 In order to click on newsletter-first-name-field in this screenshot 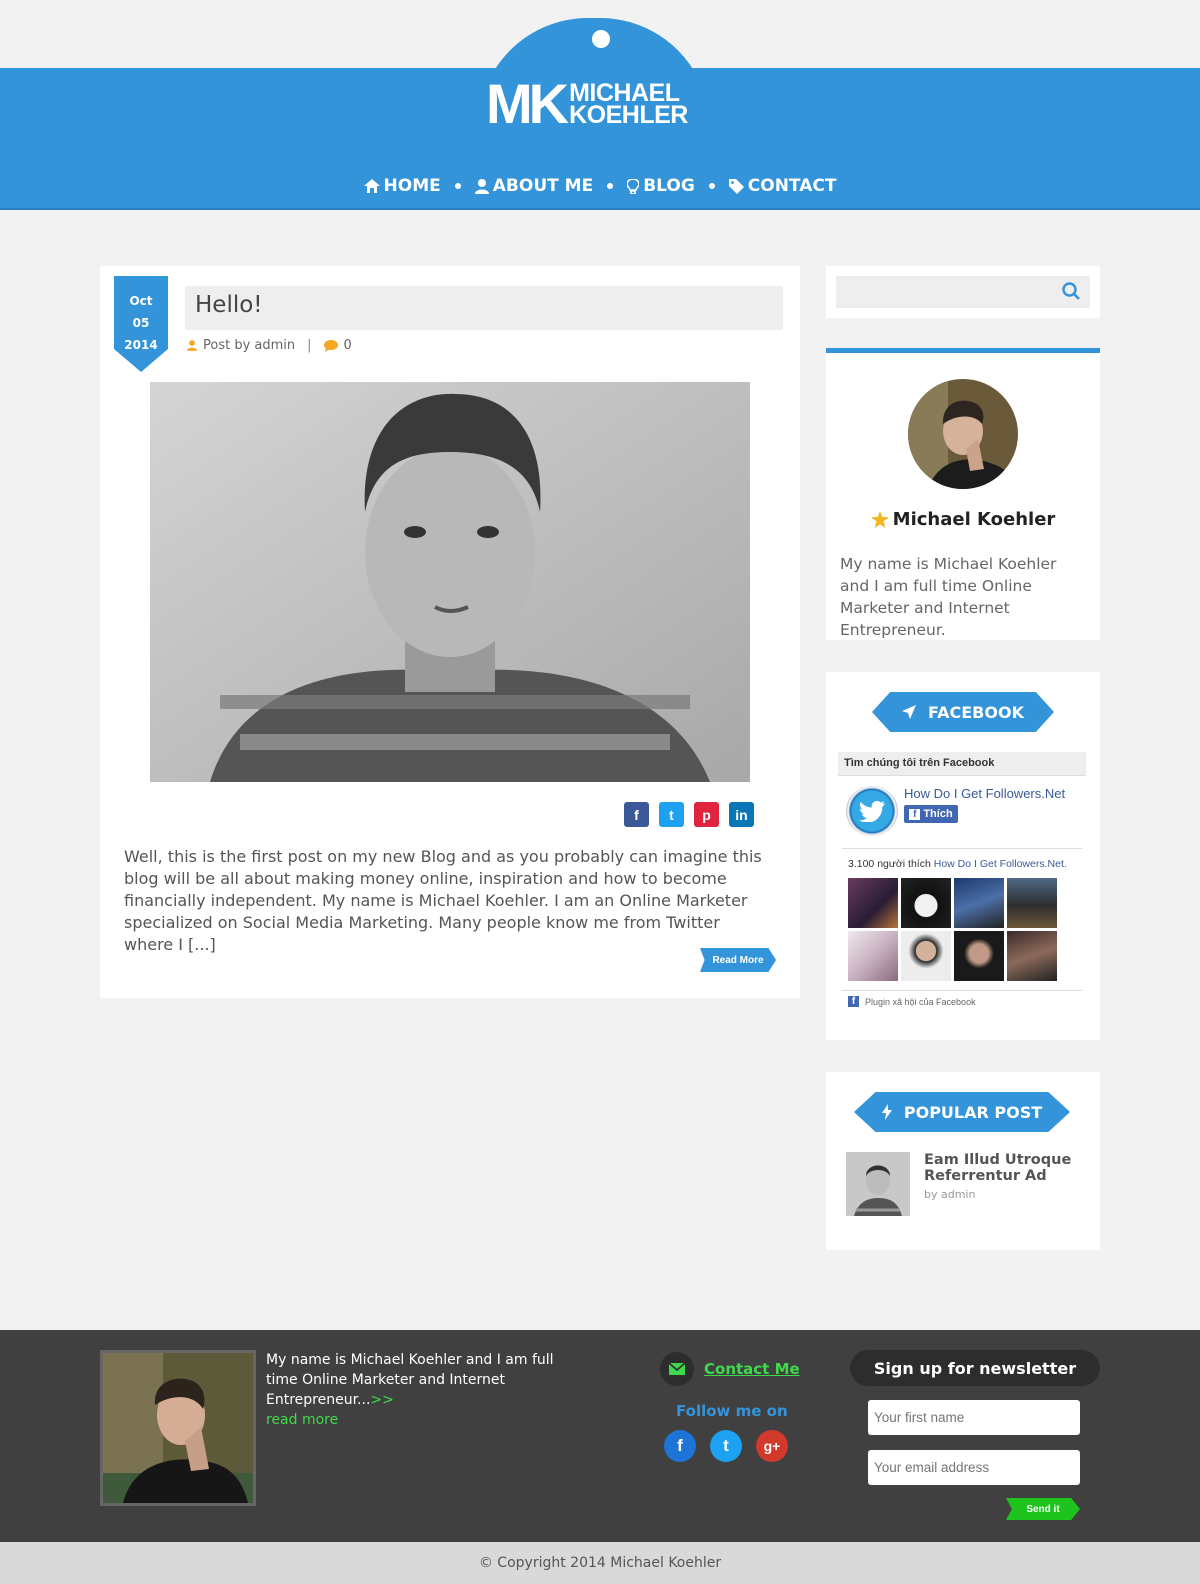, I will do `click(974, 1417)`.